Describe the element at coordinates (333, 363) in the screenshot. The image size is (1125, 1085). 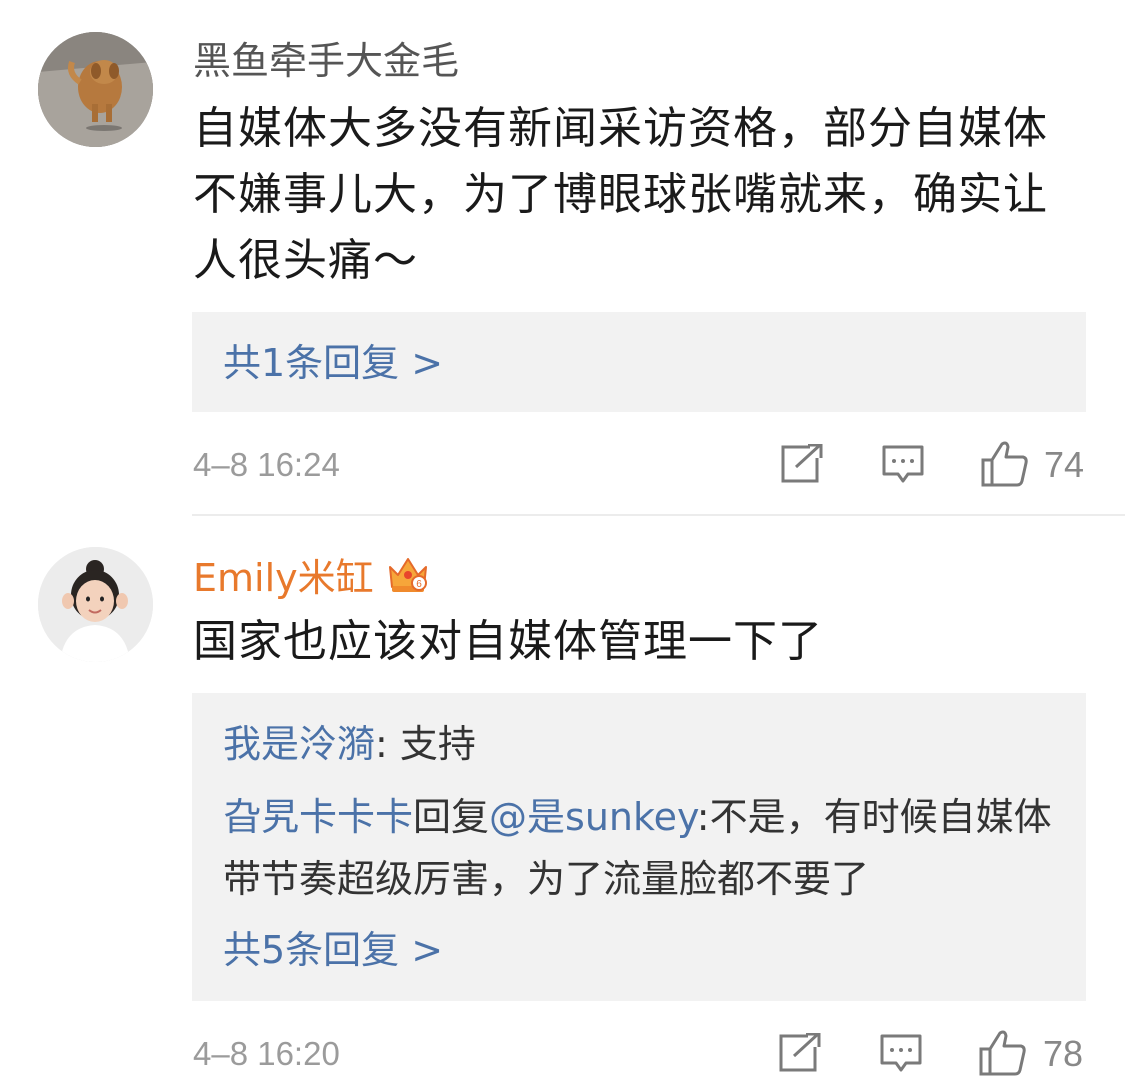
I see `view-replies-link: 共1条回复 >` at that location.